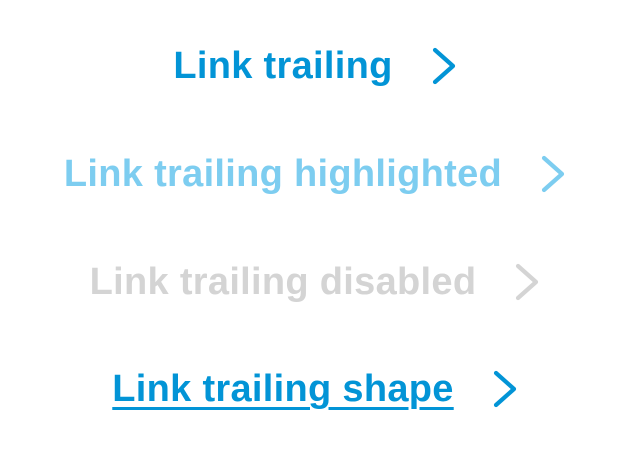 This screenshot has height=456, width=634. Describe the element at coordinates (283, 282) in the screenshot. I see `link-trailing-disabled-label: Link trailing disabled` at that location.